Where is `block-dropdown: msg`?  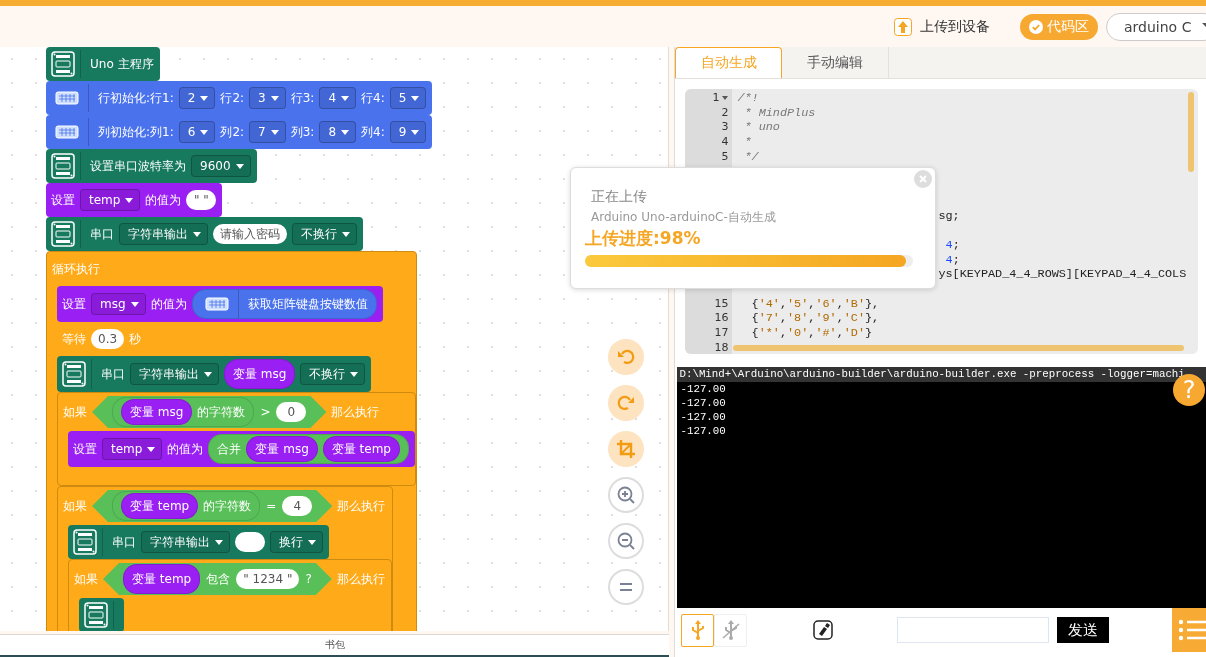 block-dropdown: msg is located at coordinates (118, 304).